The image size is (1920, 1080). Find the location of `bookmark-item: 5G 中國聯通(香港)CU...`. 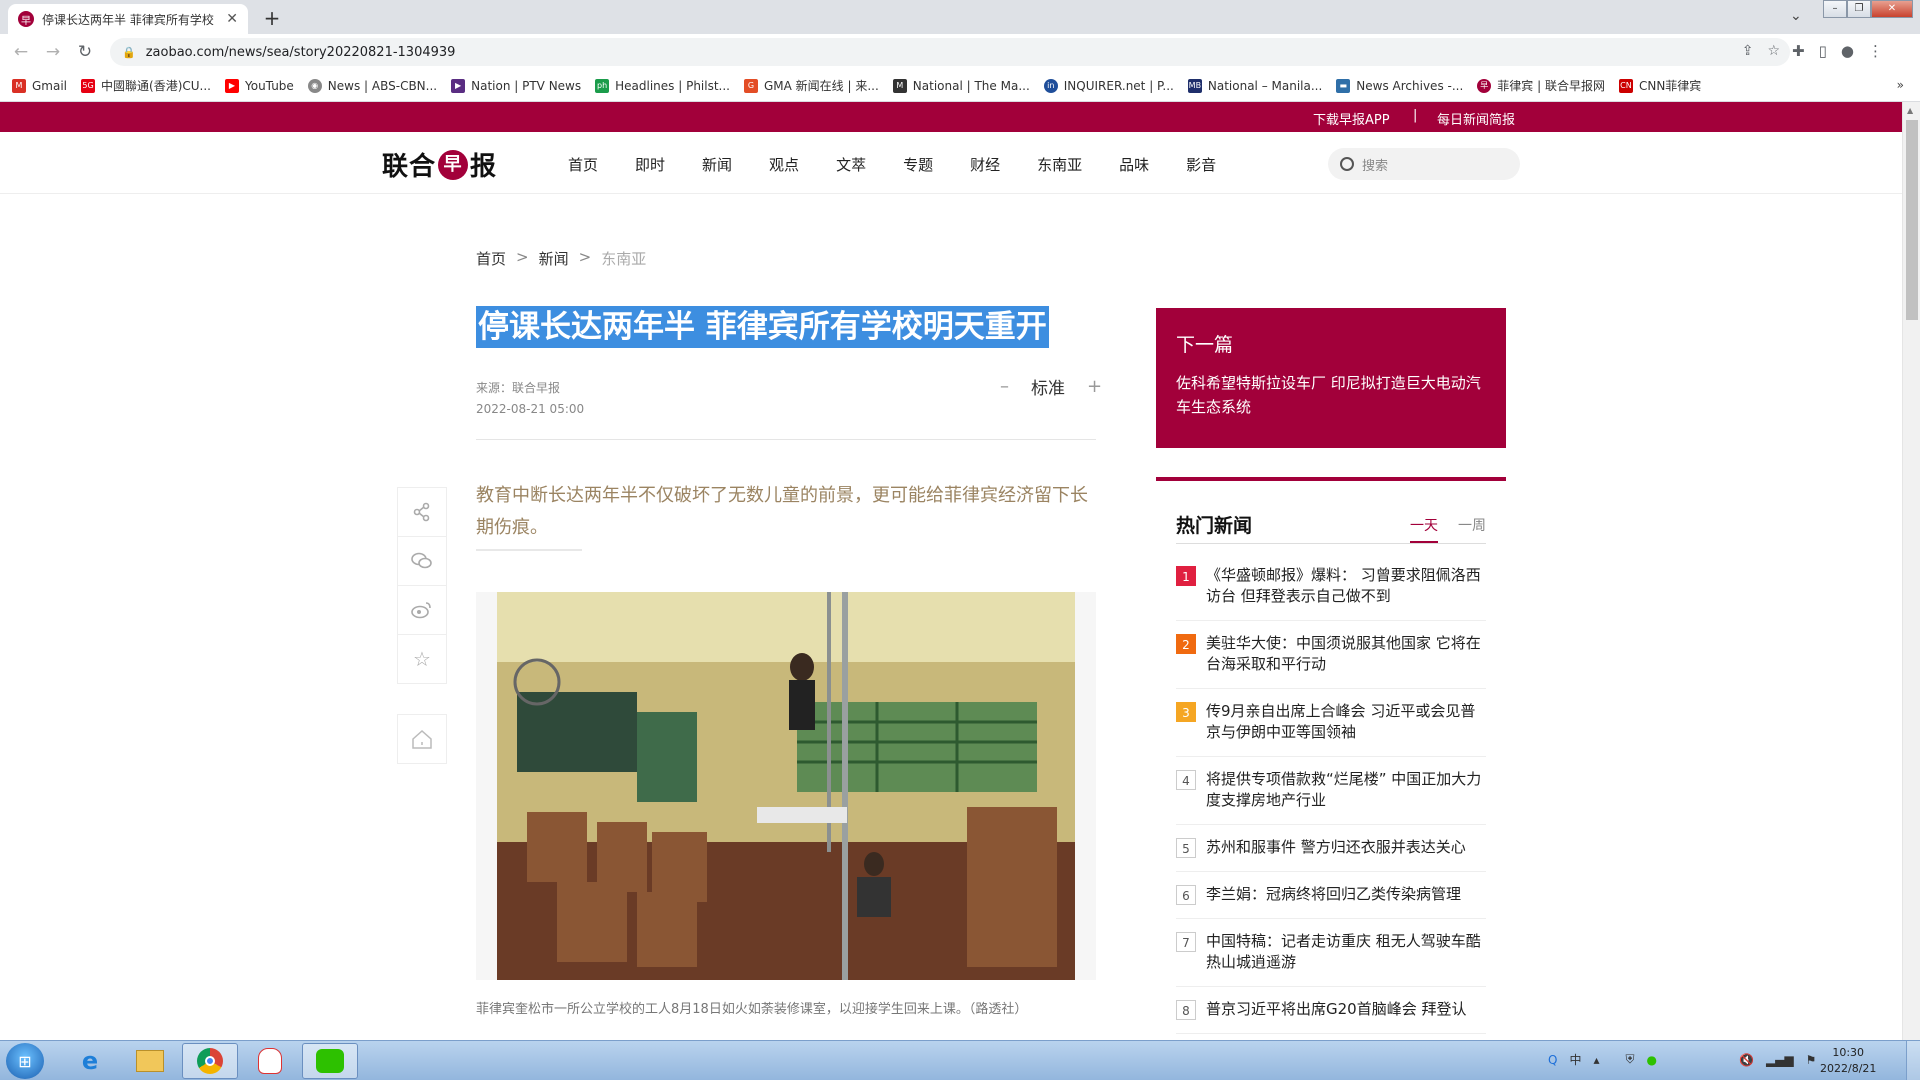

bookmark-item: 5G 中國聯通(香港)CU... is located at coordinates (146, 85).